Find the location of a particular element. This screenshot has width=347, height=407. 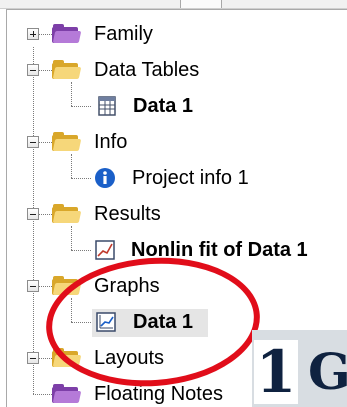

tree-connector-root is located at coordinates (33, 220).